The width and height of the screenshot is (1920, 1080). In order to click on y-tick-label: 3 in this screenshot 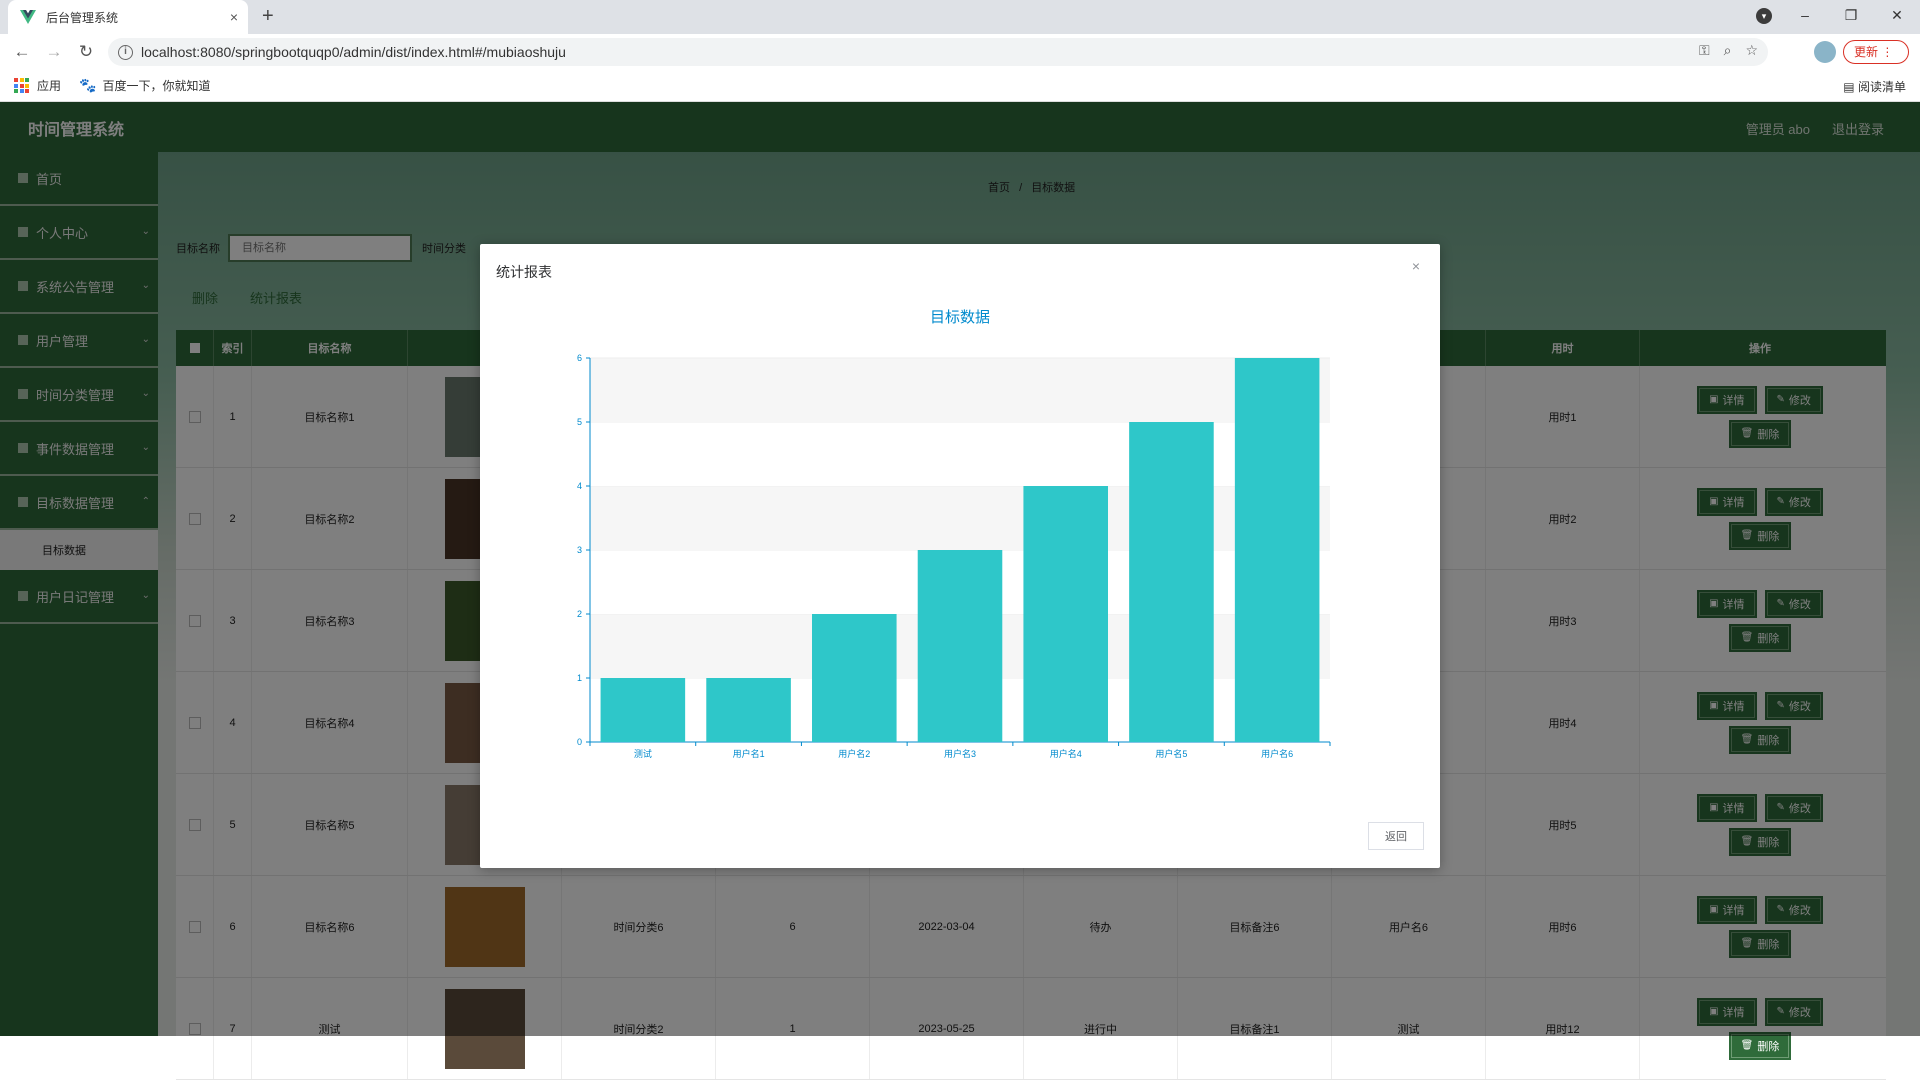, I will do `click(579, 550)`.